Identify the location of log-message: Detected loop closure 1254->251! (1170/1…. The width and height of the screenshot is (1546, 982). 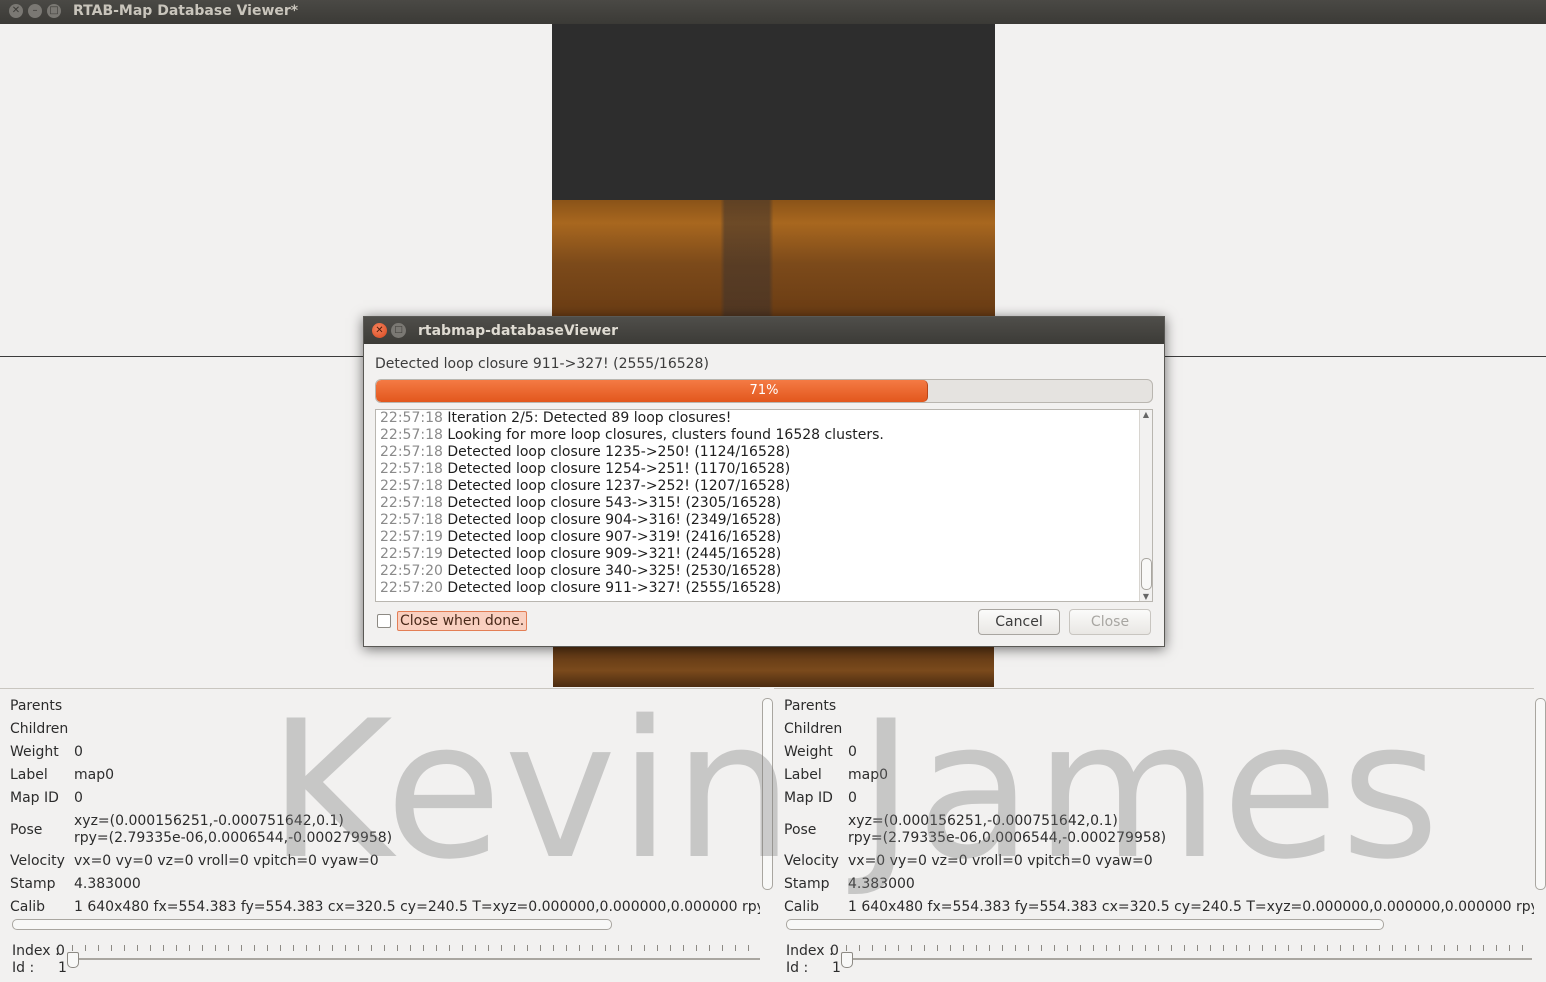
(619, 469).